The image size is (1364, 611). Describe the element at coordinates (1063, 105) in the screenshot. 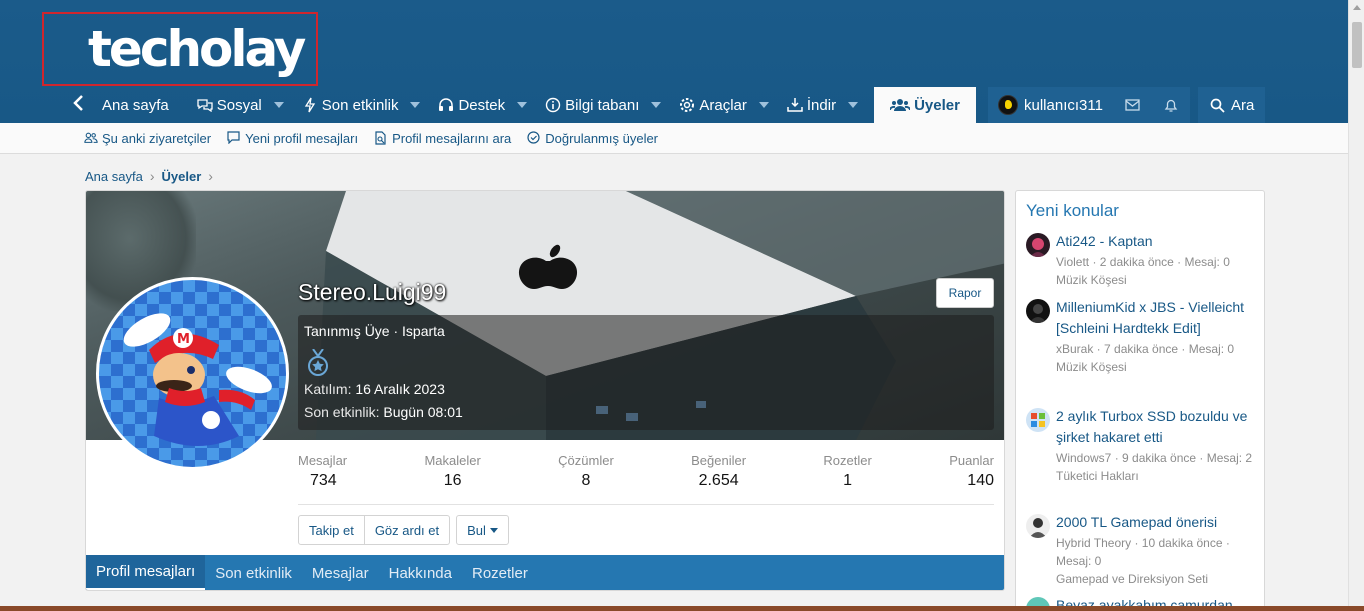

I see `username: kullanıcı311` at that location.